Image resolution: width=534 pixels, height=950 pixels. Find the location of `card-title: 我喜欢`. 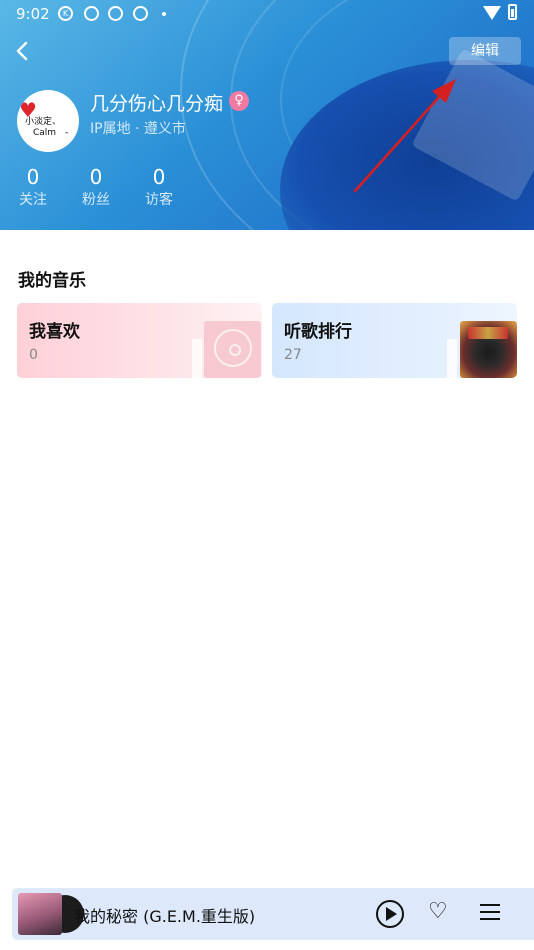

card-title: 我喜欢 is located at coordinates (54, 332).